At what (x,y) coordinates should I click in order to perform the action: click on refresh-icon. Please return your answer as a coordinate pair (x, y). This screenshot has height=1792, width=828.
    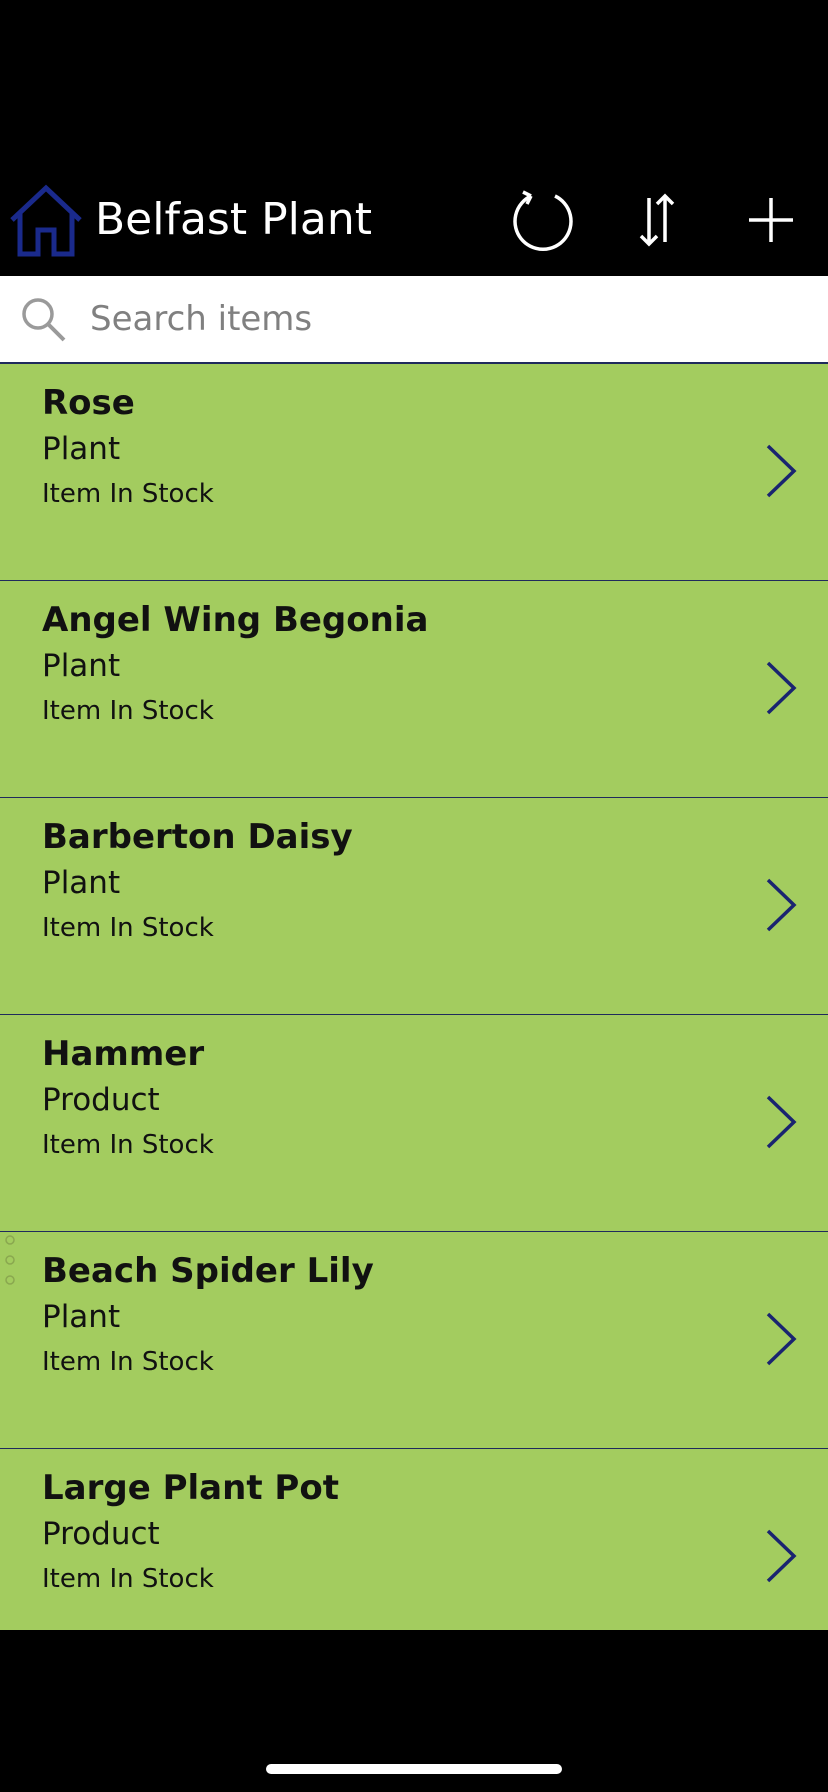
    Looking at the image, I should click on (543, 220).